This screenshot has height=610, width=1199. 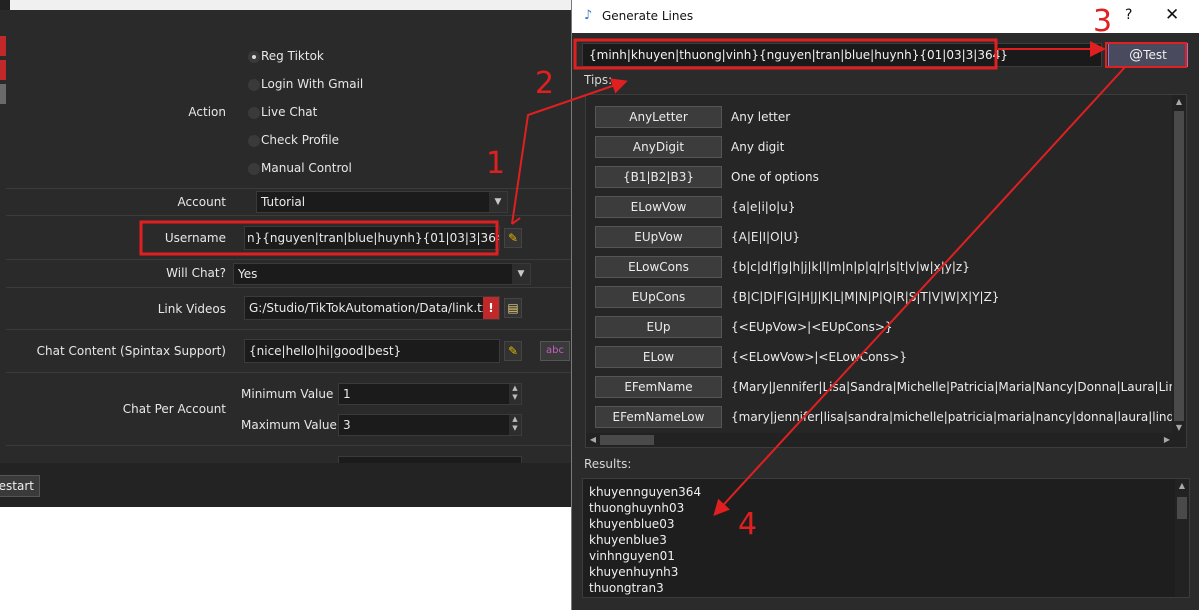 I want to click on radio-label-login-gmail: Login With Gmail, so click(x=312, y=84).